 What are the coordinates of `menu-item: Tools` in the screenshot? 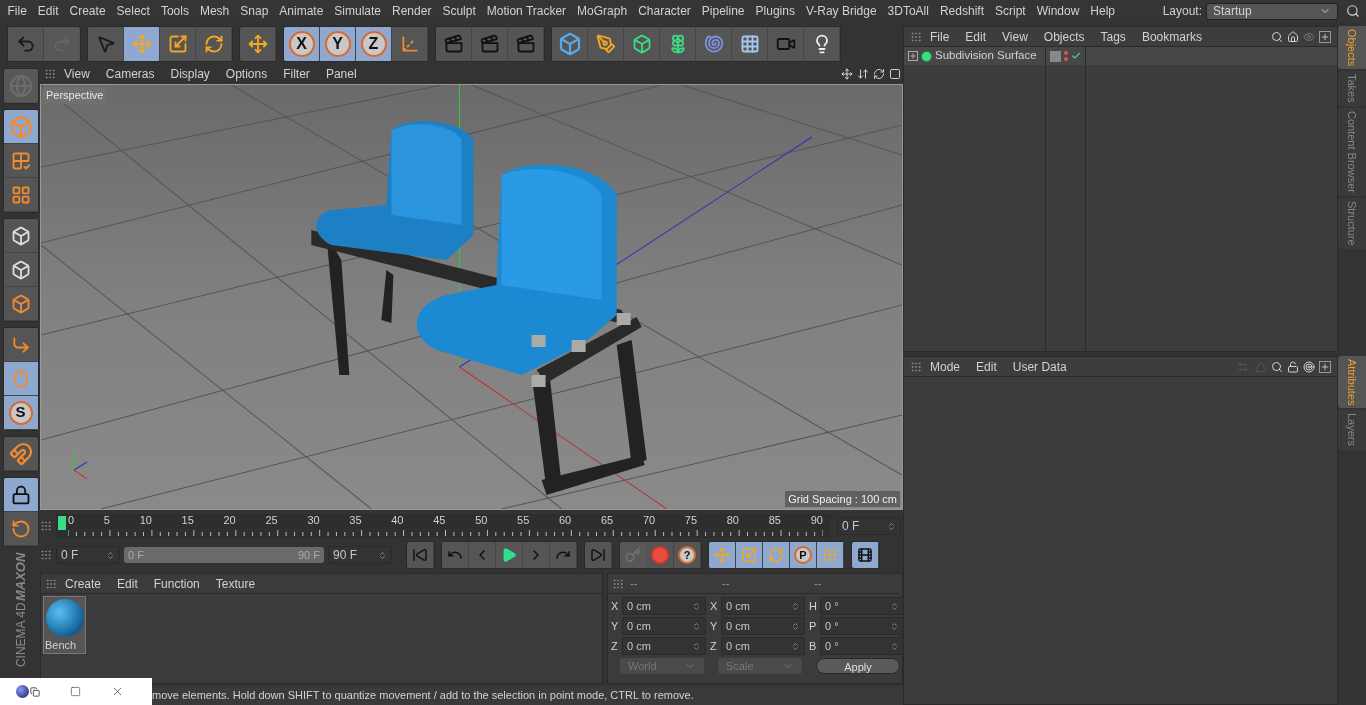 It's located at (175, 11).